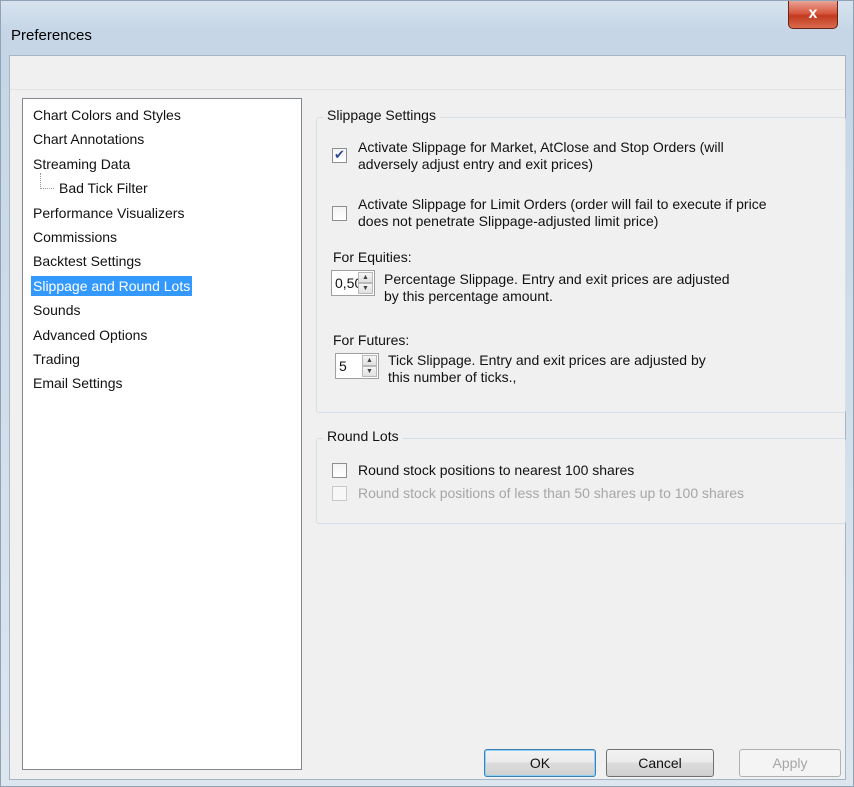 The width and height of the screenshot is (854, 787). I want to click on tree-item-performance-visualizers: Performance Visualizers, so click(162, 214).